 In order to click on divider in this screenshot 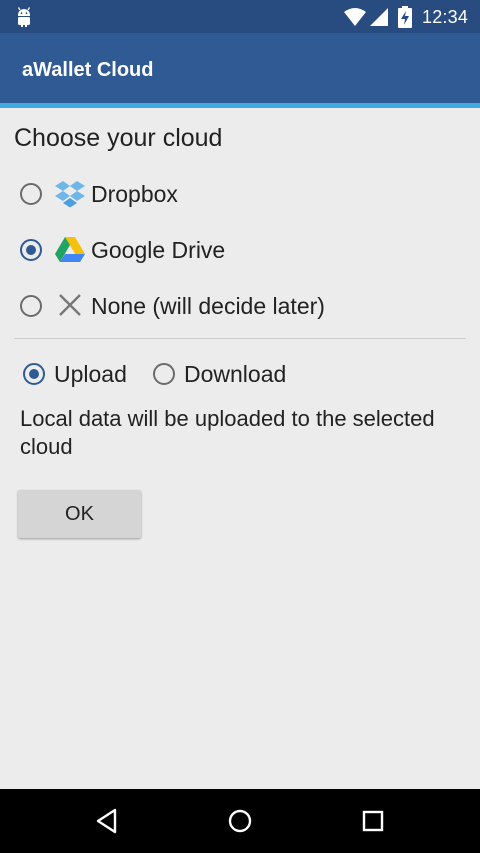, I will do `click(240, 338)`.